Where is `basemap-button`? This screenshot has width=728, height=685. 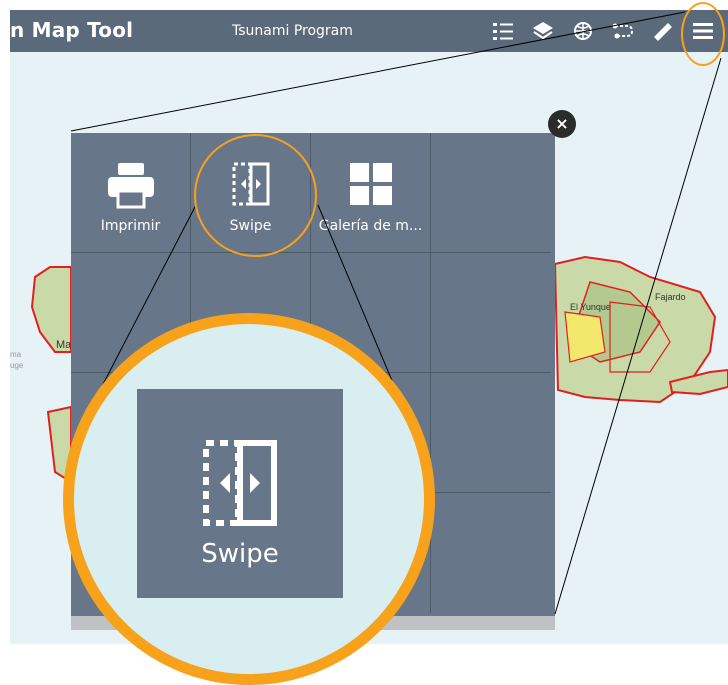 basemap-button is located at coordinates (583, 31).